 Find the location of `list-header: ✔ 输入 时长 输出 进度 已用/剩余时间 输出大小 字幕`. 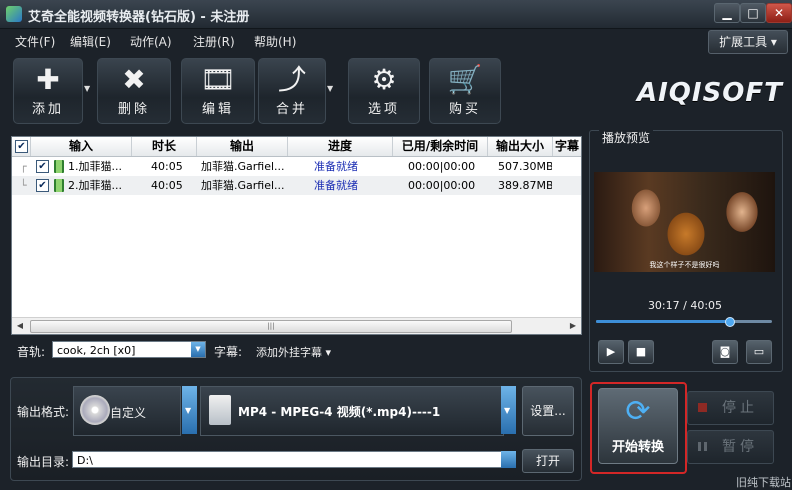

list-header: ✔ 输入 时长 输出 进度 已用/剩余时间 输出大小 字幕 is located at coordinates (296, 147).